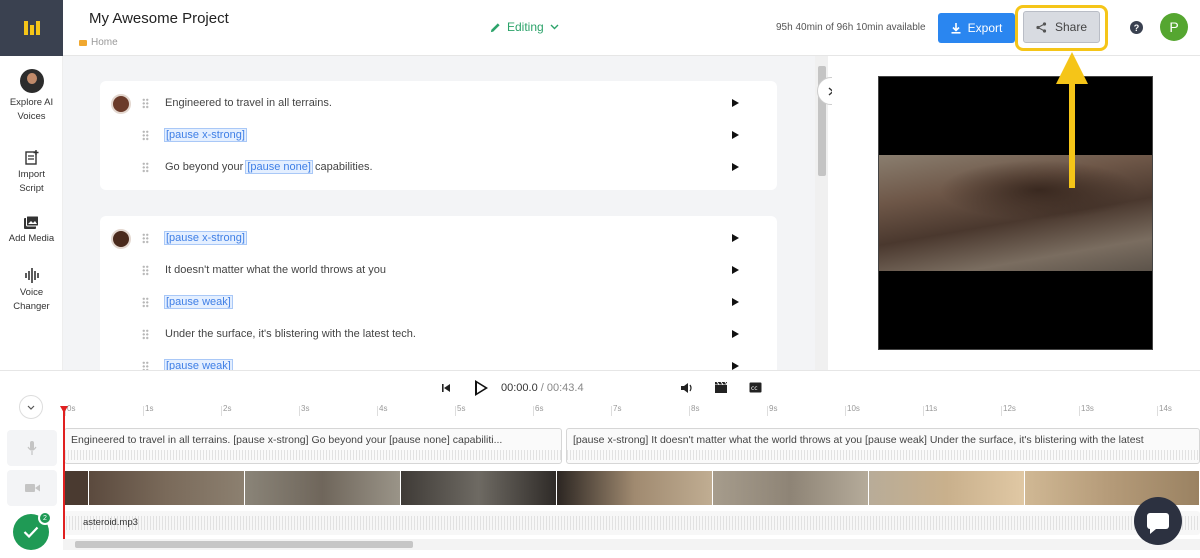  Describe the element at coordinates (1086, 410) in the screenshot. I see `ruler-tick: 13s` at that location.